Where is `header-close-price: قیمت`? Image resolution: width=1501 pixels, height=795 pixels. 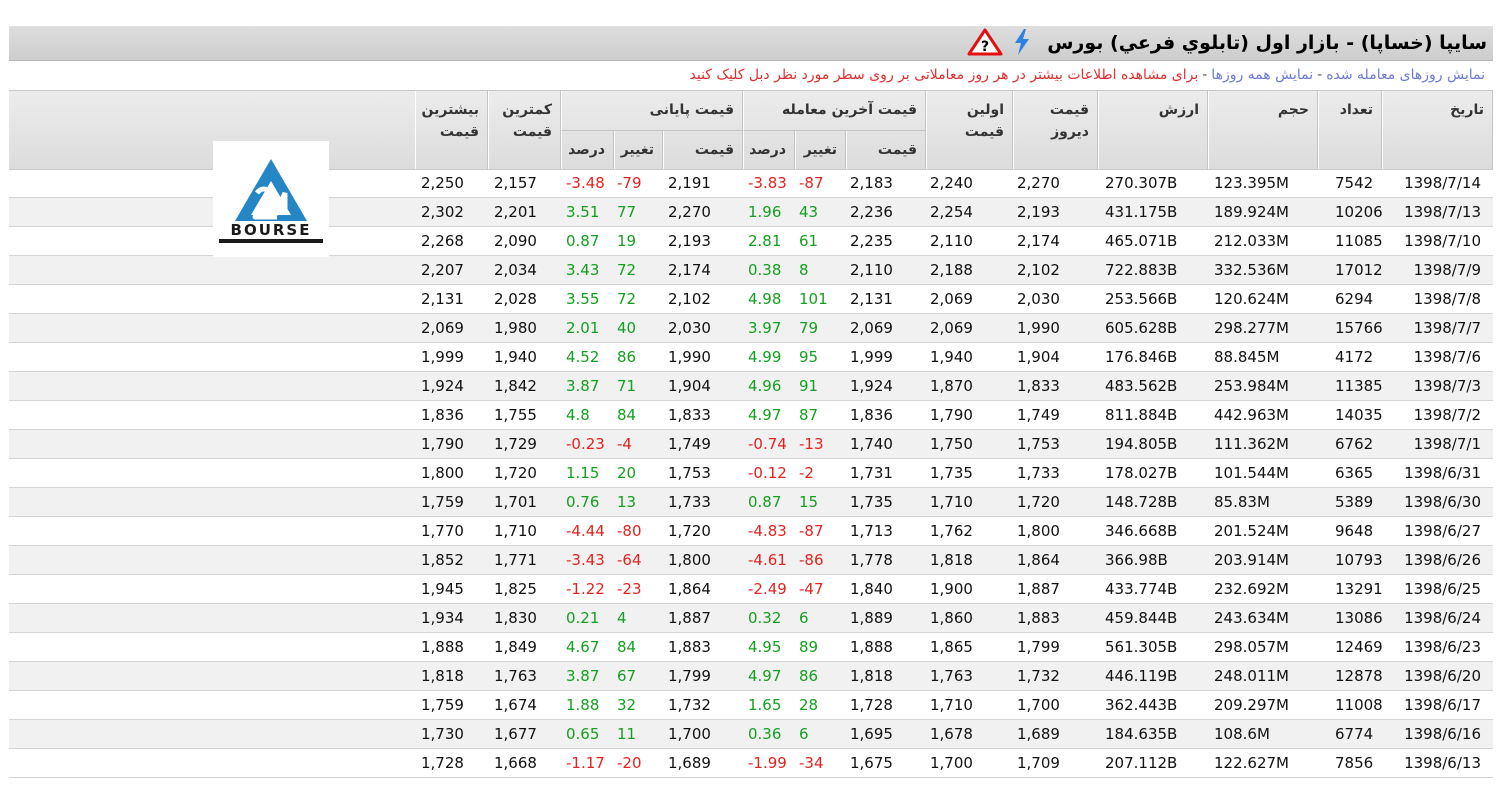 header-close-price: قیمت is located at coordinates (703, 150).